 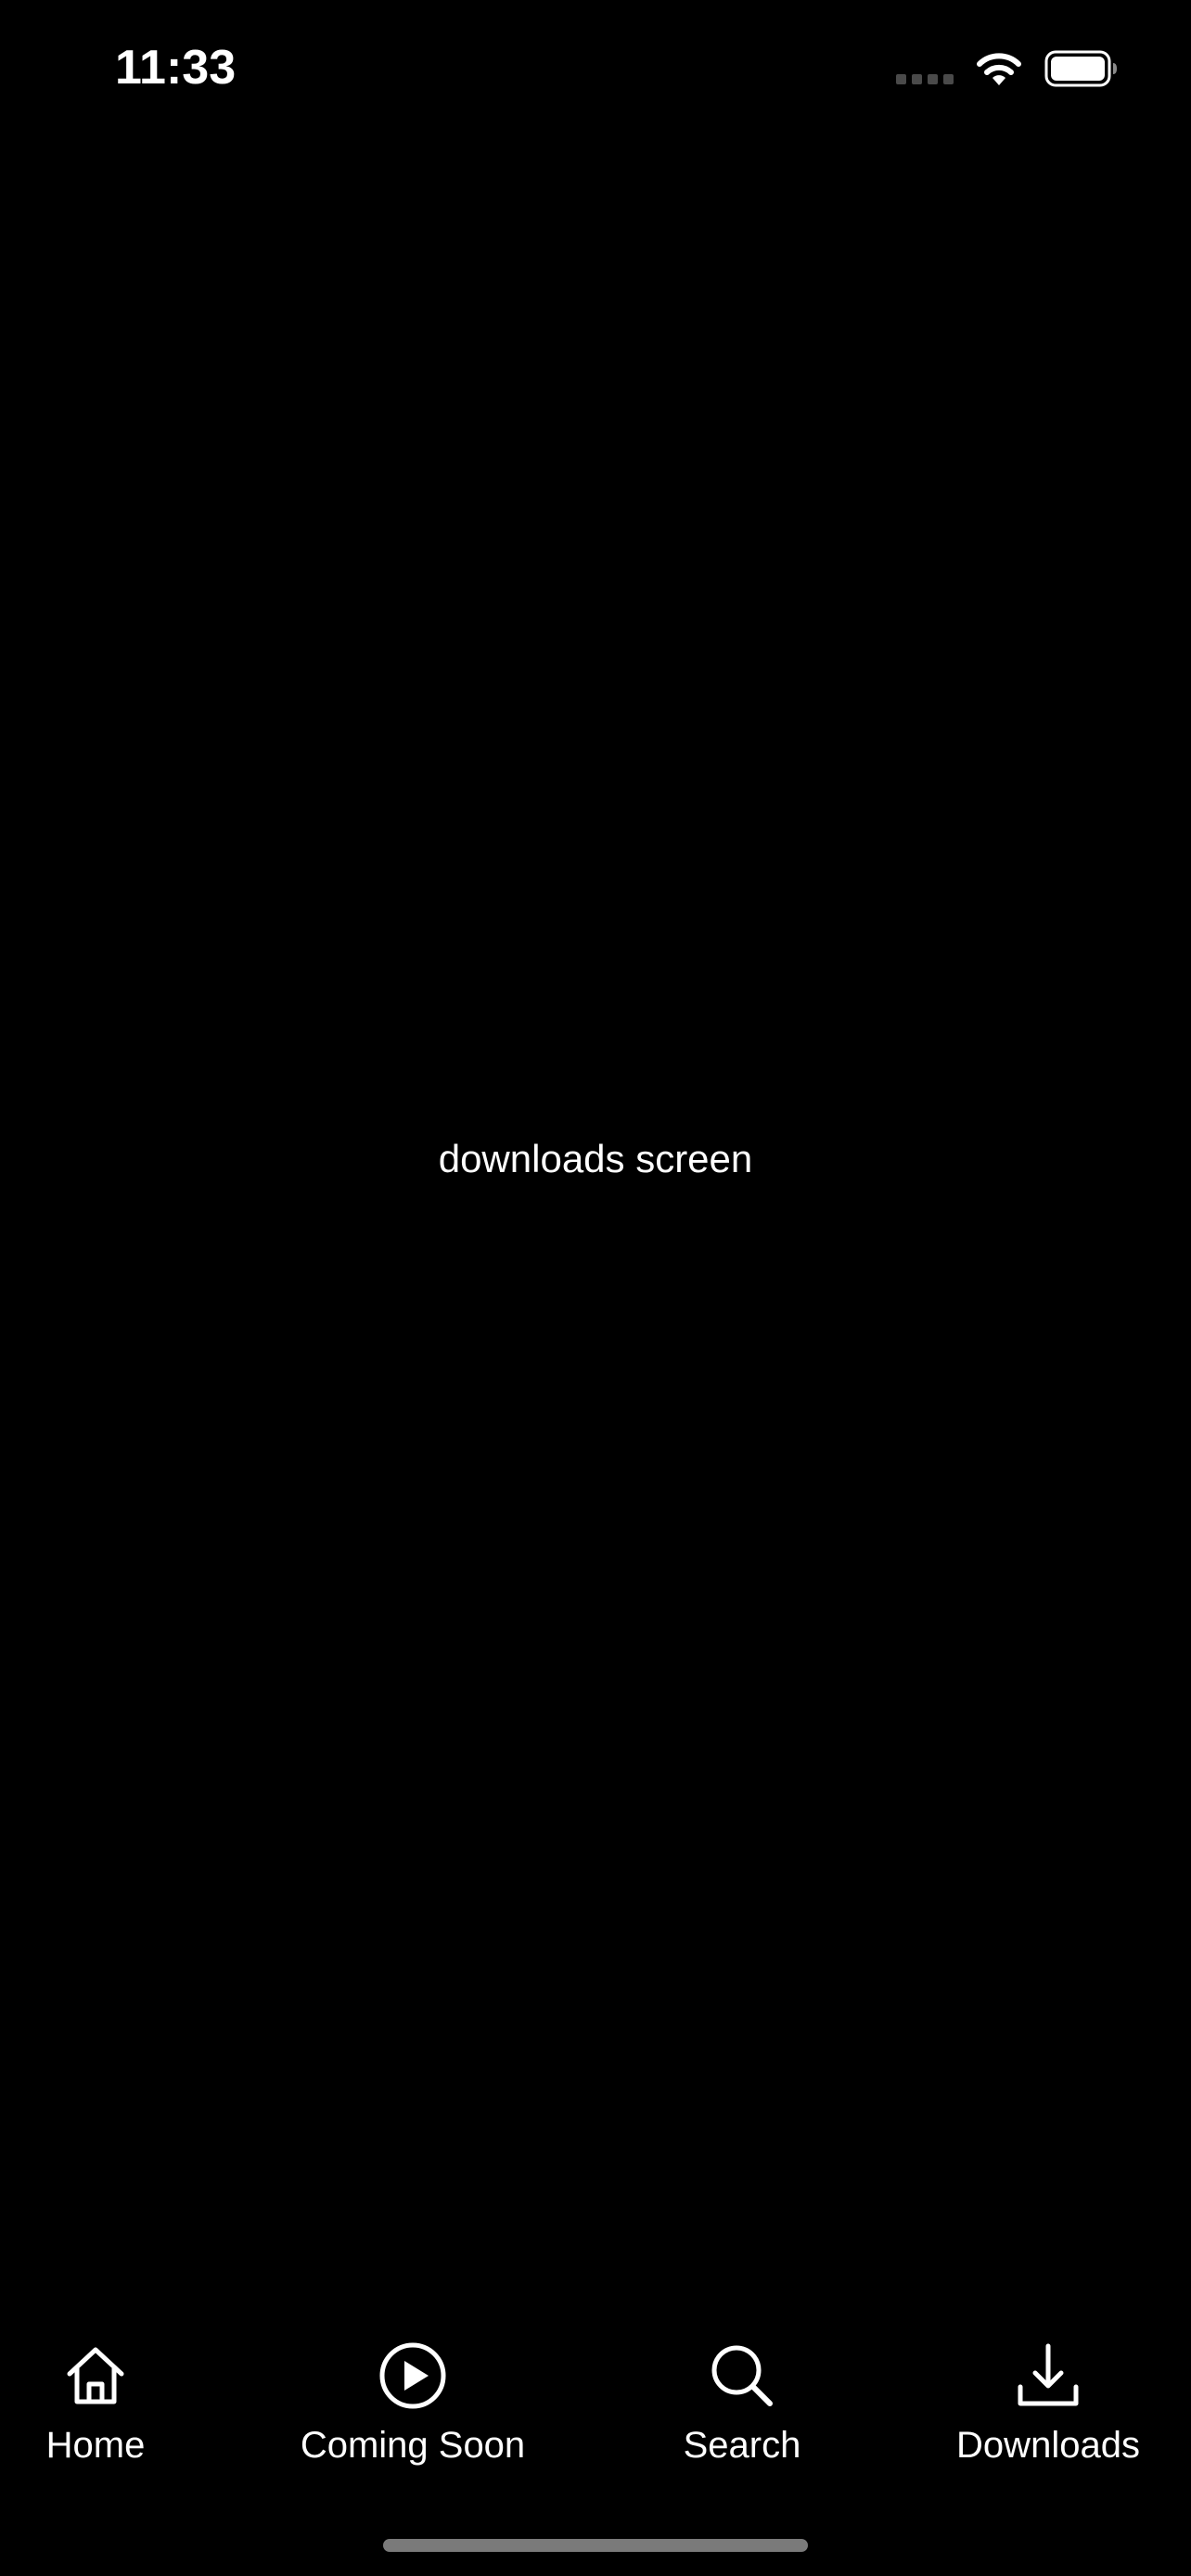 I want to click on screen-label: downloads screen, so click(x=595, y=1158).